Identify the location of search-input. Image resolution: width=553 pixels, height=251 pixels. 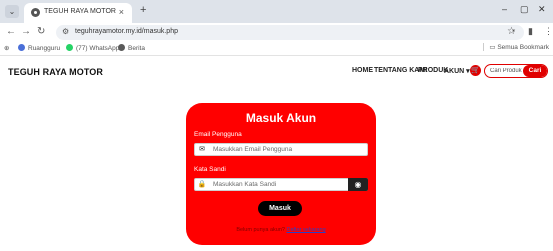
(504, 71).